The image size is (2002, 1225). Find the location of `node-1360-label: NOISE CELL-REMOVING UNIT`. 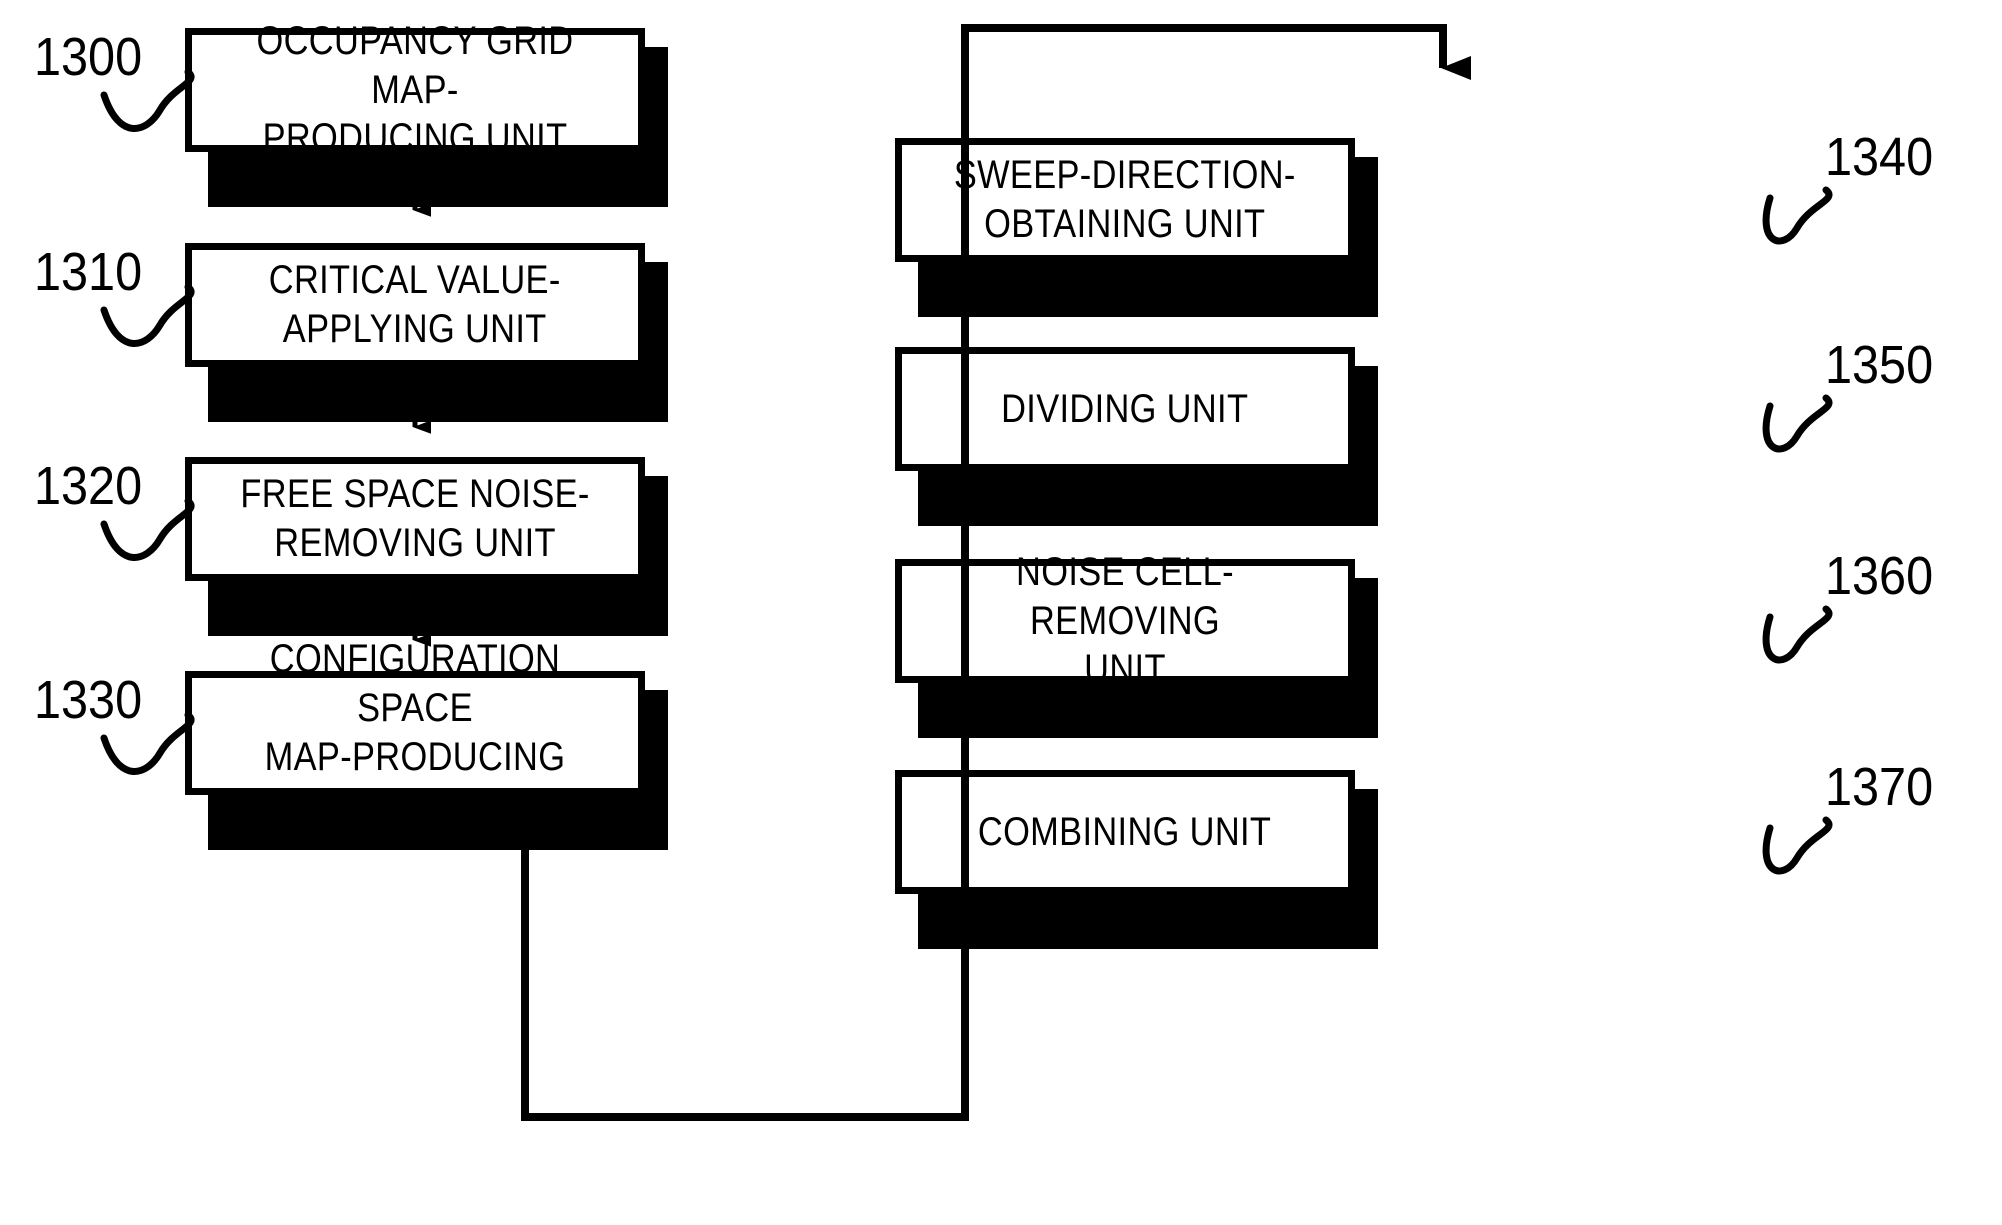

node-1360-label: NOISE CELL-REMOVING UNIT is located at coordinates (1125, 620).